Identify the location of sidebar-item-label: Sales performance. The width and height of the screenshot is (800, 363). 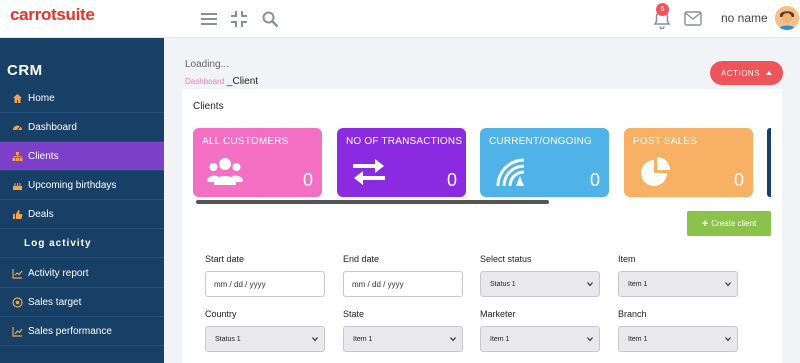
(70, 331).